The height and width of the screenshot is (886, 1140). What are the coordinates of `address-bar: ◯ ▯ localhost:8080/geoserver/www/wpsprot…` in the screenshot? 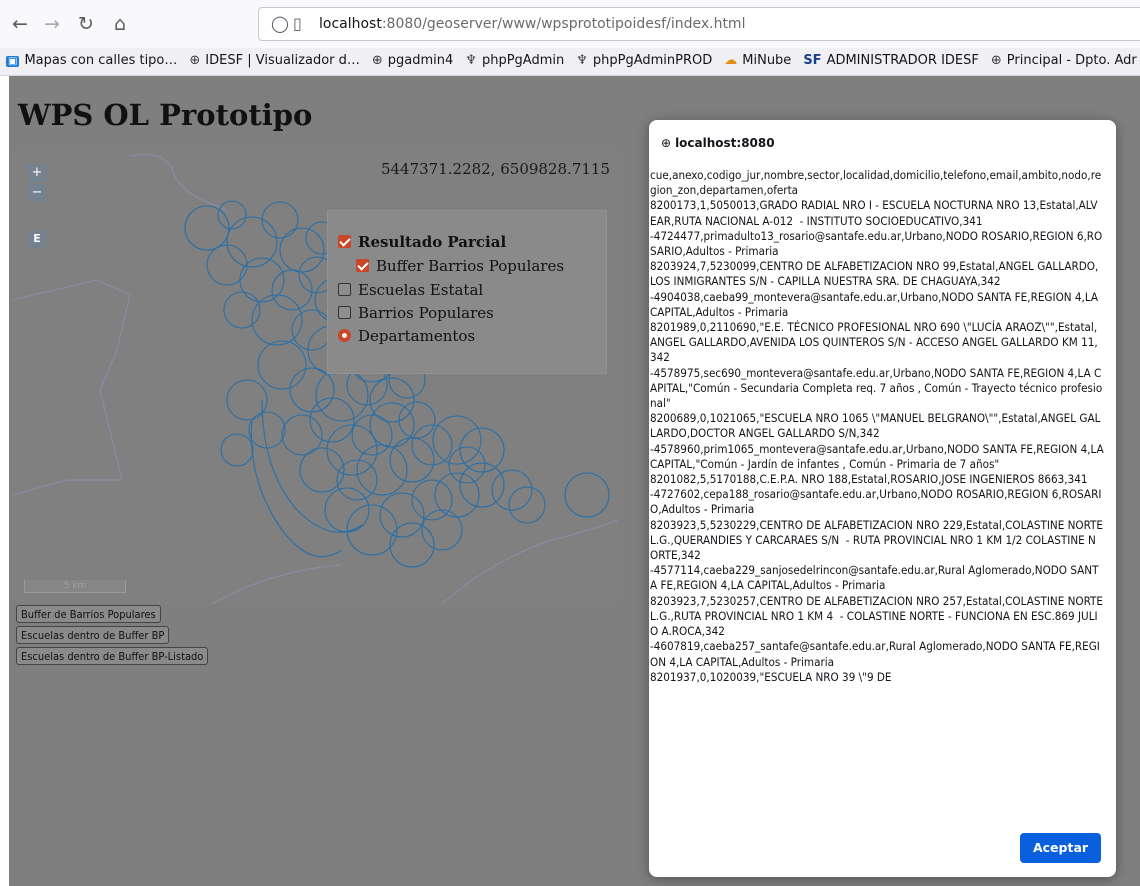 It's located at (699, 24).